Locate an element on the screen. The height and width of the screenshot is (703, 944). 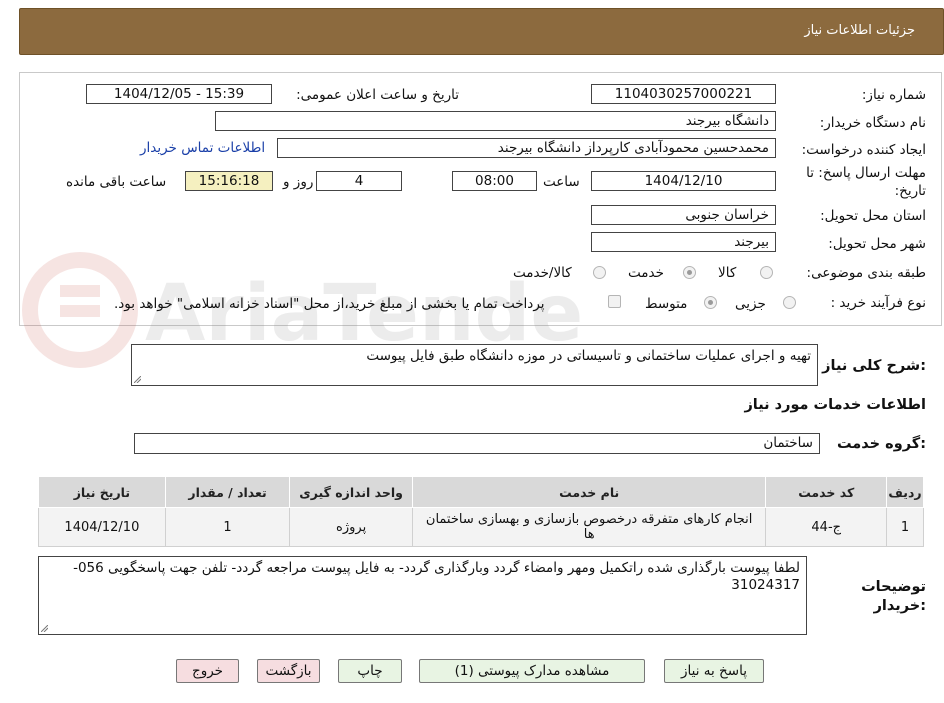
announce-label: تاریخ و ساعت اعلان عمومی: is located at coordinates (377, 95).